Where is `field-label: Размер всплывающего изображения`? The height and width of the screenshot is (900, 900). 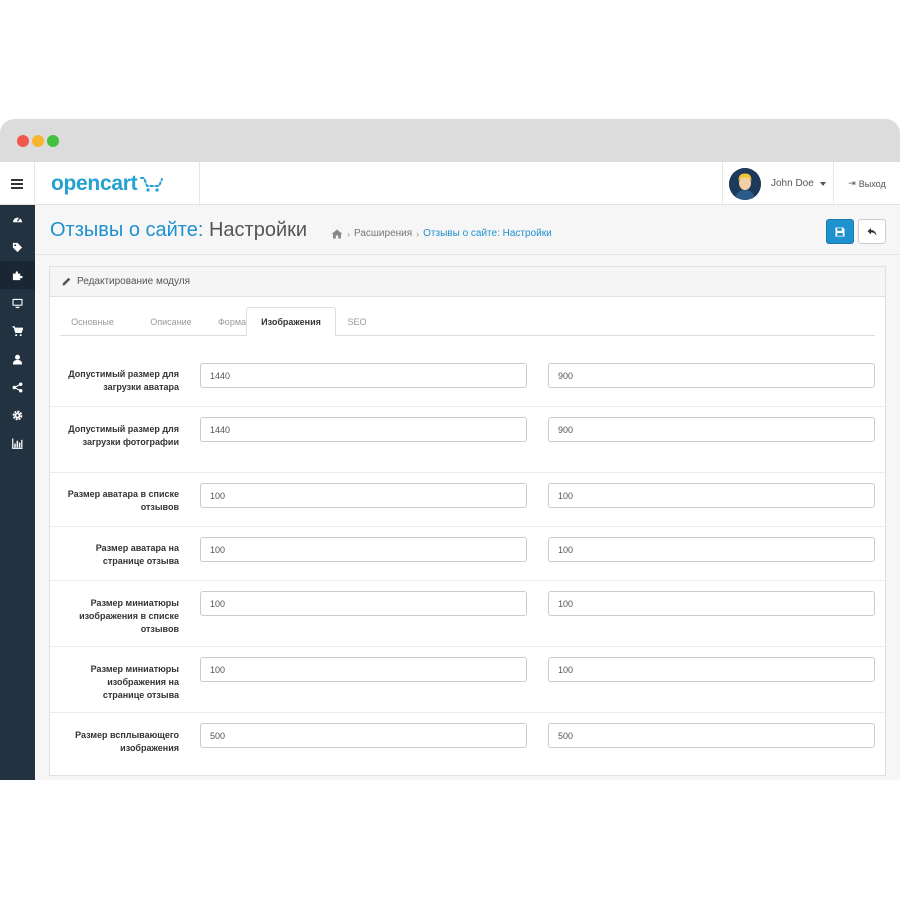 field-label: Размер всплывающего изображения is located at coordinates (127, 741).